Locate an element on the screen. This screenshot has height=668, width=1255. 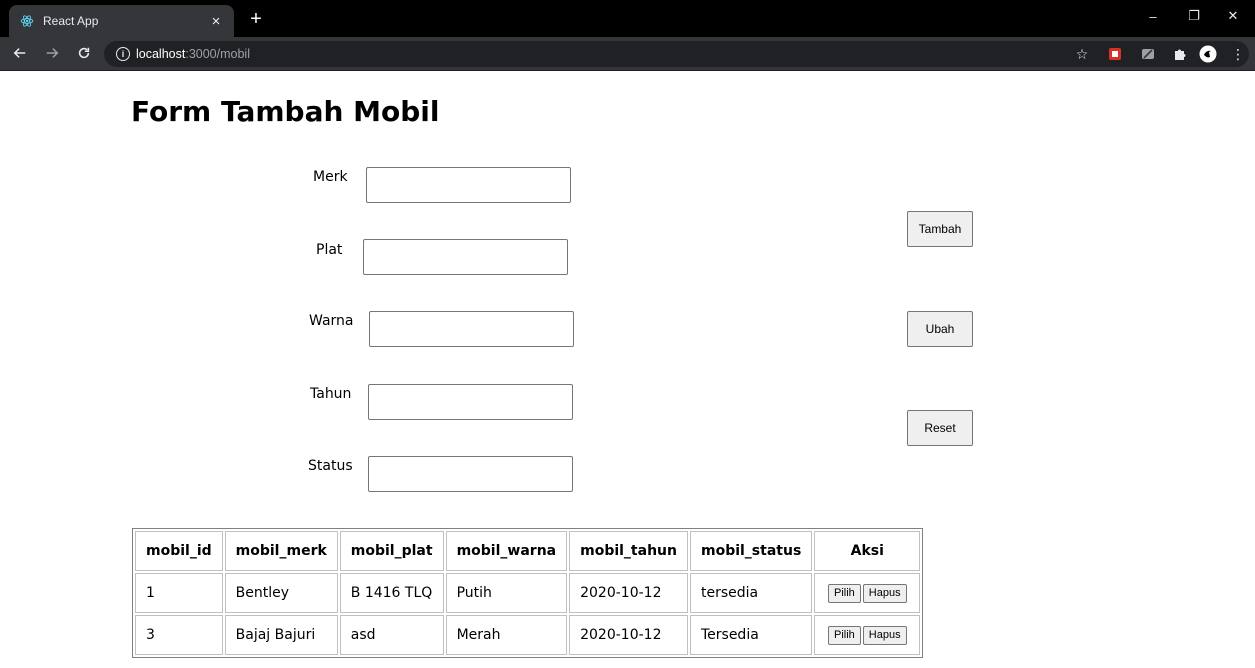
cell-mobil-warna: Merah is located at coordinates (506, 635).